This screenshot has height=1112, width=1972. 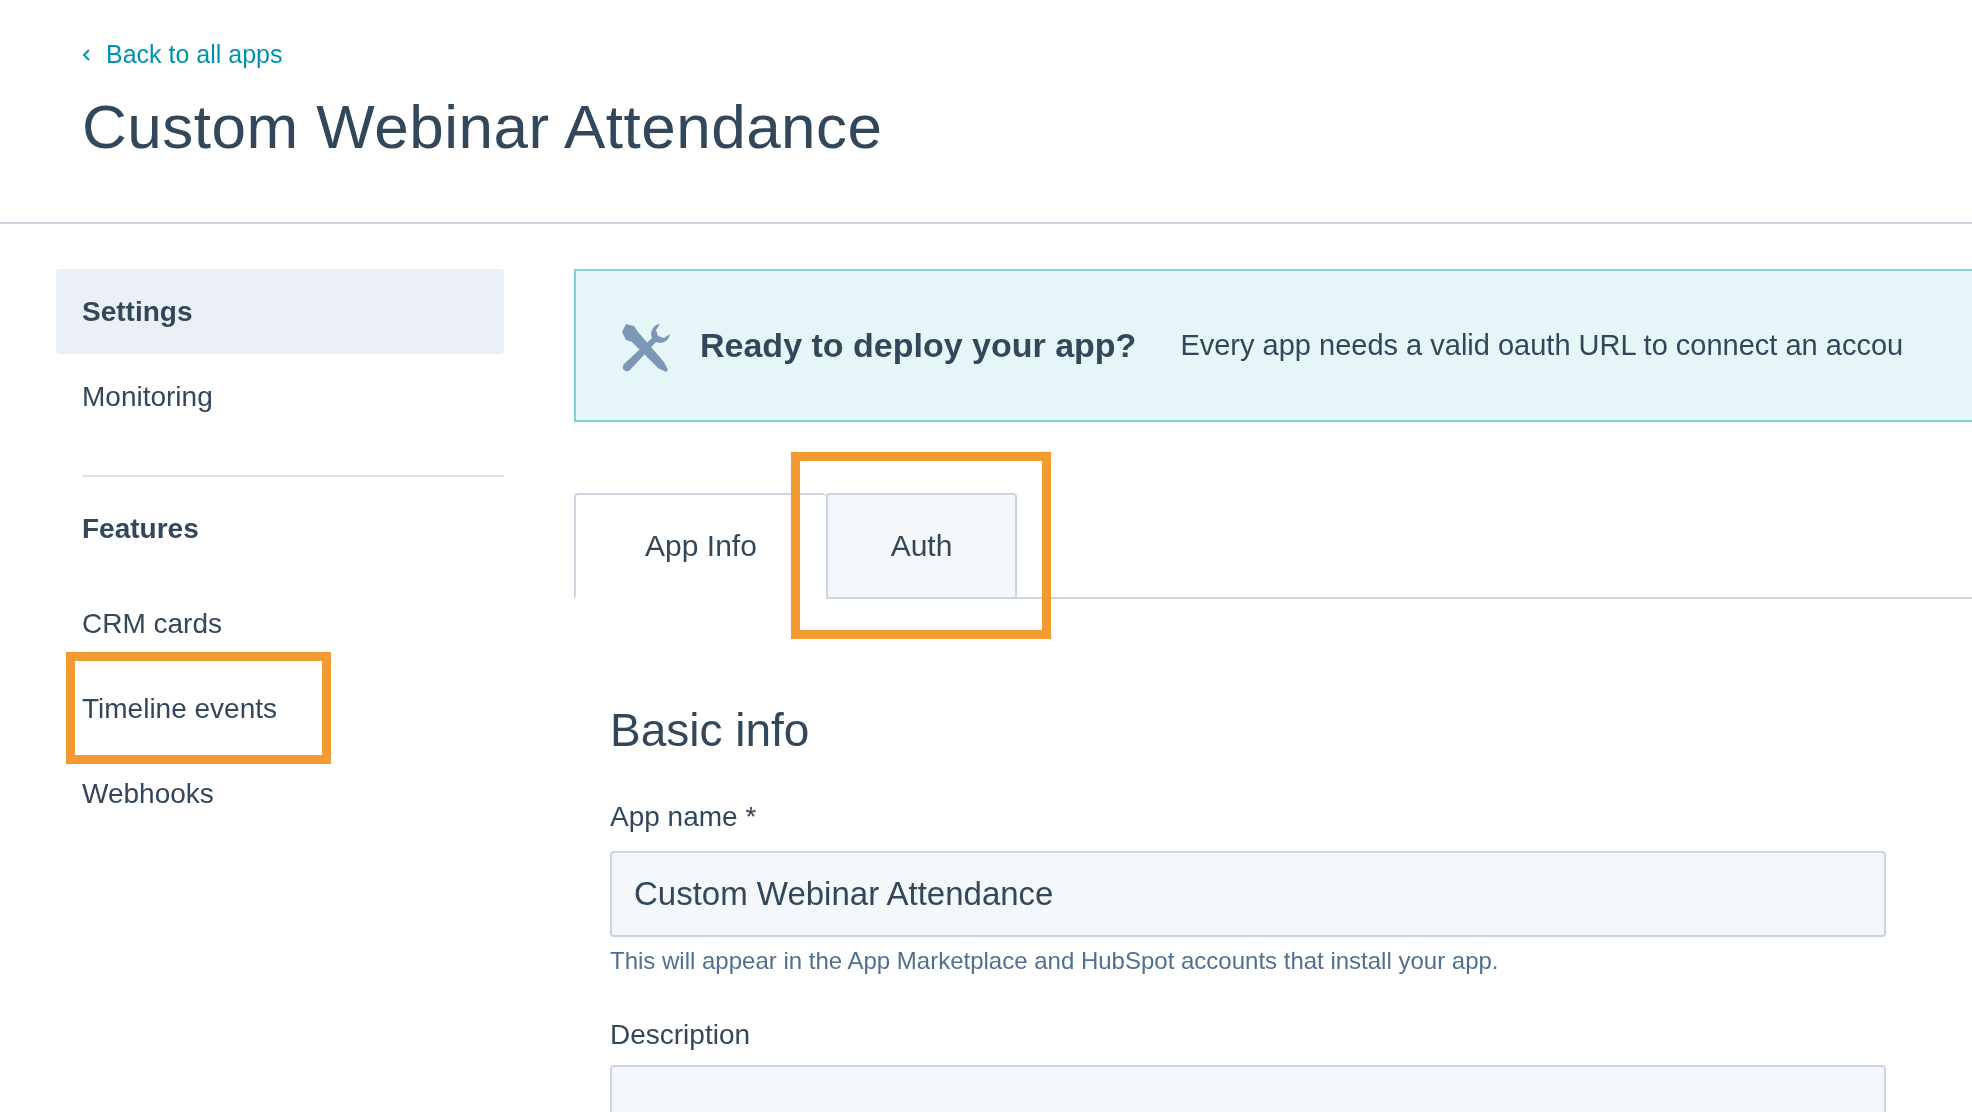 I want to click on sidebar-item: Settings, so click(x=280, y=311).